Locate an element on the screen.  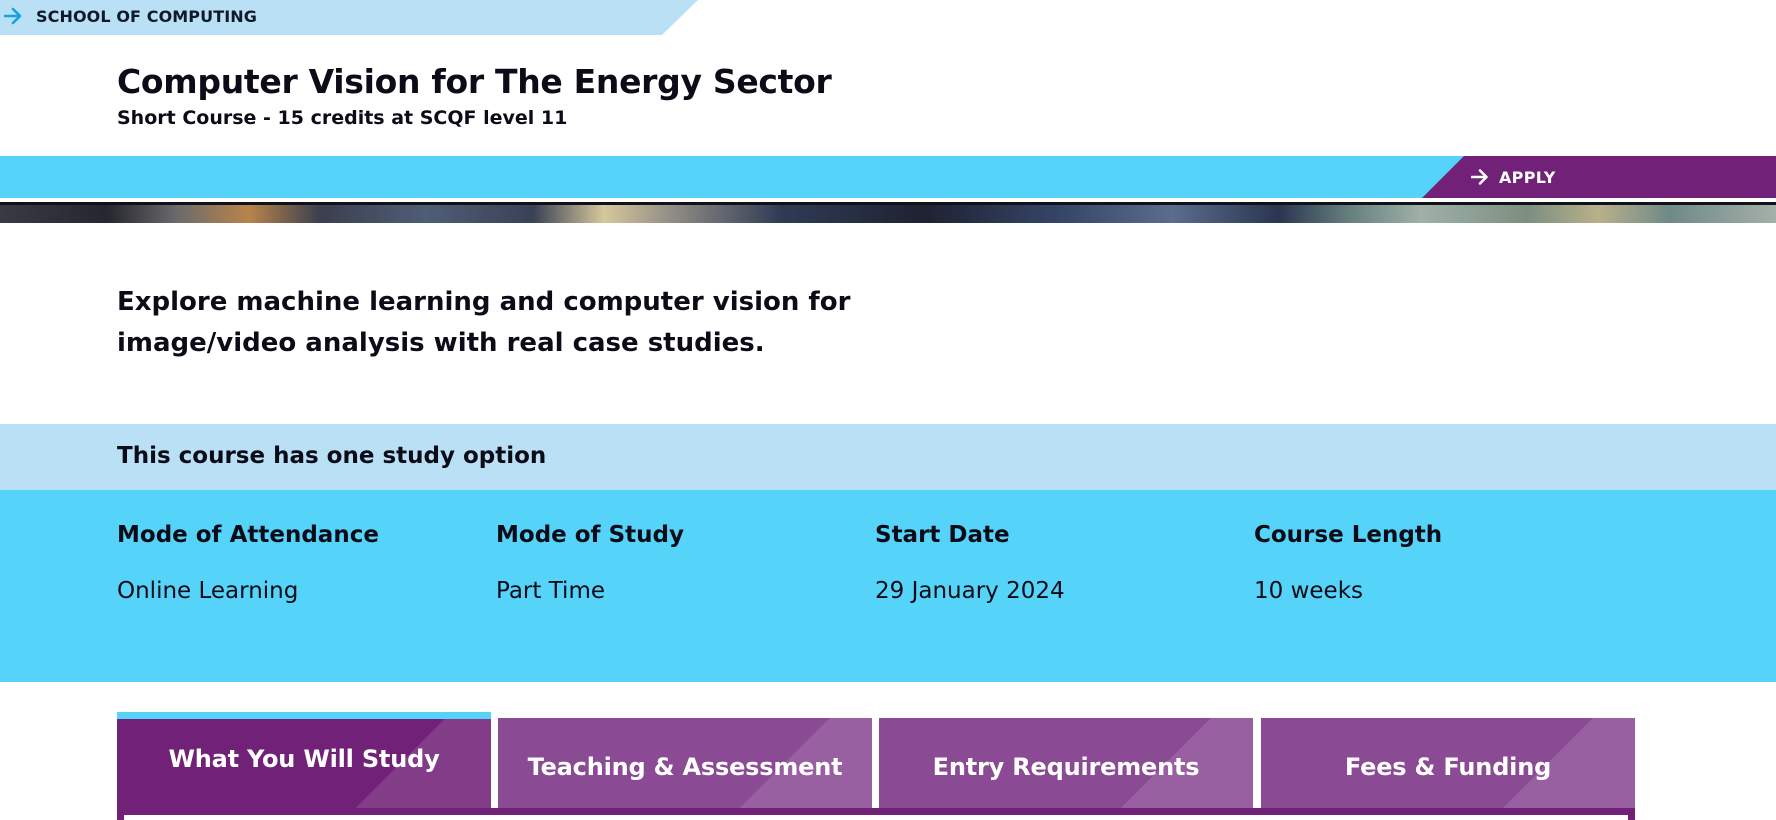
page-title: Computer Vision for The Energy Sector is located at coordinates (474, 81).